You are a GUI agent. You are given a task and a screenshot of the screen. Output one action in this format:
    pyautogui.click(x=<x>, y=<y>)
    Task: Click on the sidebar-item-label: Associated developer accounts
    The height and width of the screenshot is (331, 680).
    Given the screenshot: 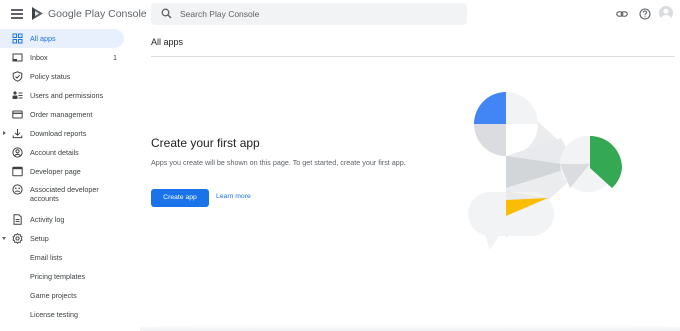 What is the action you would take?
    pyautogui.click(x=64, y=194)
    